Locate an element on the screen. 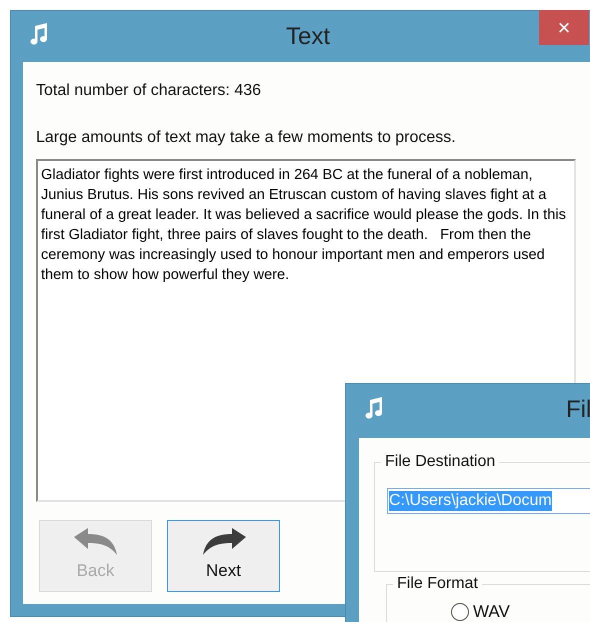  next-button: Next is located at coordinates (223, 556).